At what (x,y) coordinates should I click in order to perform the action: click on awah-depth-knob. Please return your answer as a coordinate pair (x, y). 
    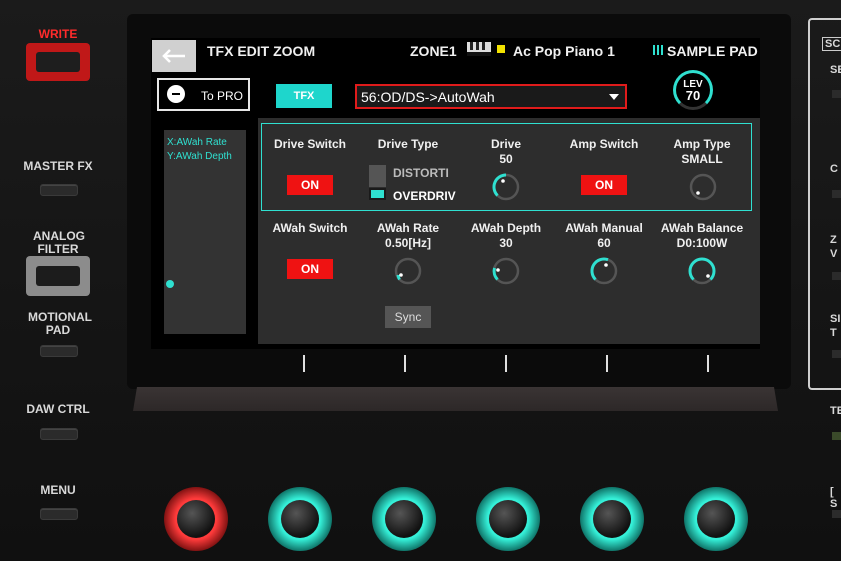
    Looking at the image, I should click on (506, 271).